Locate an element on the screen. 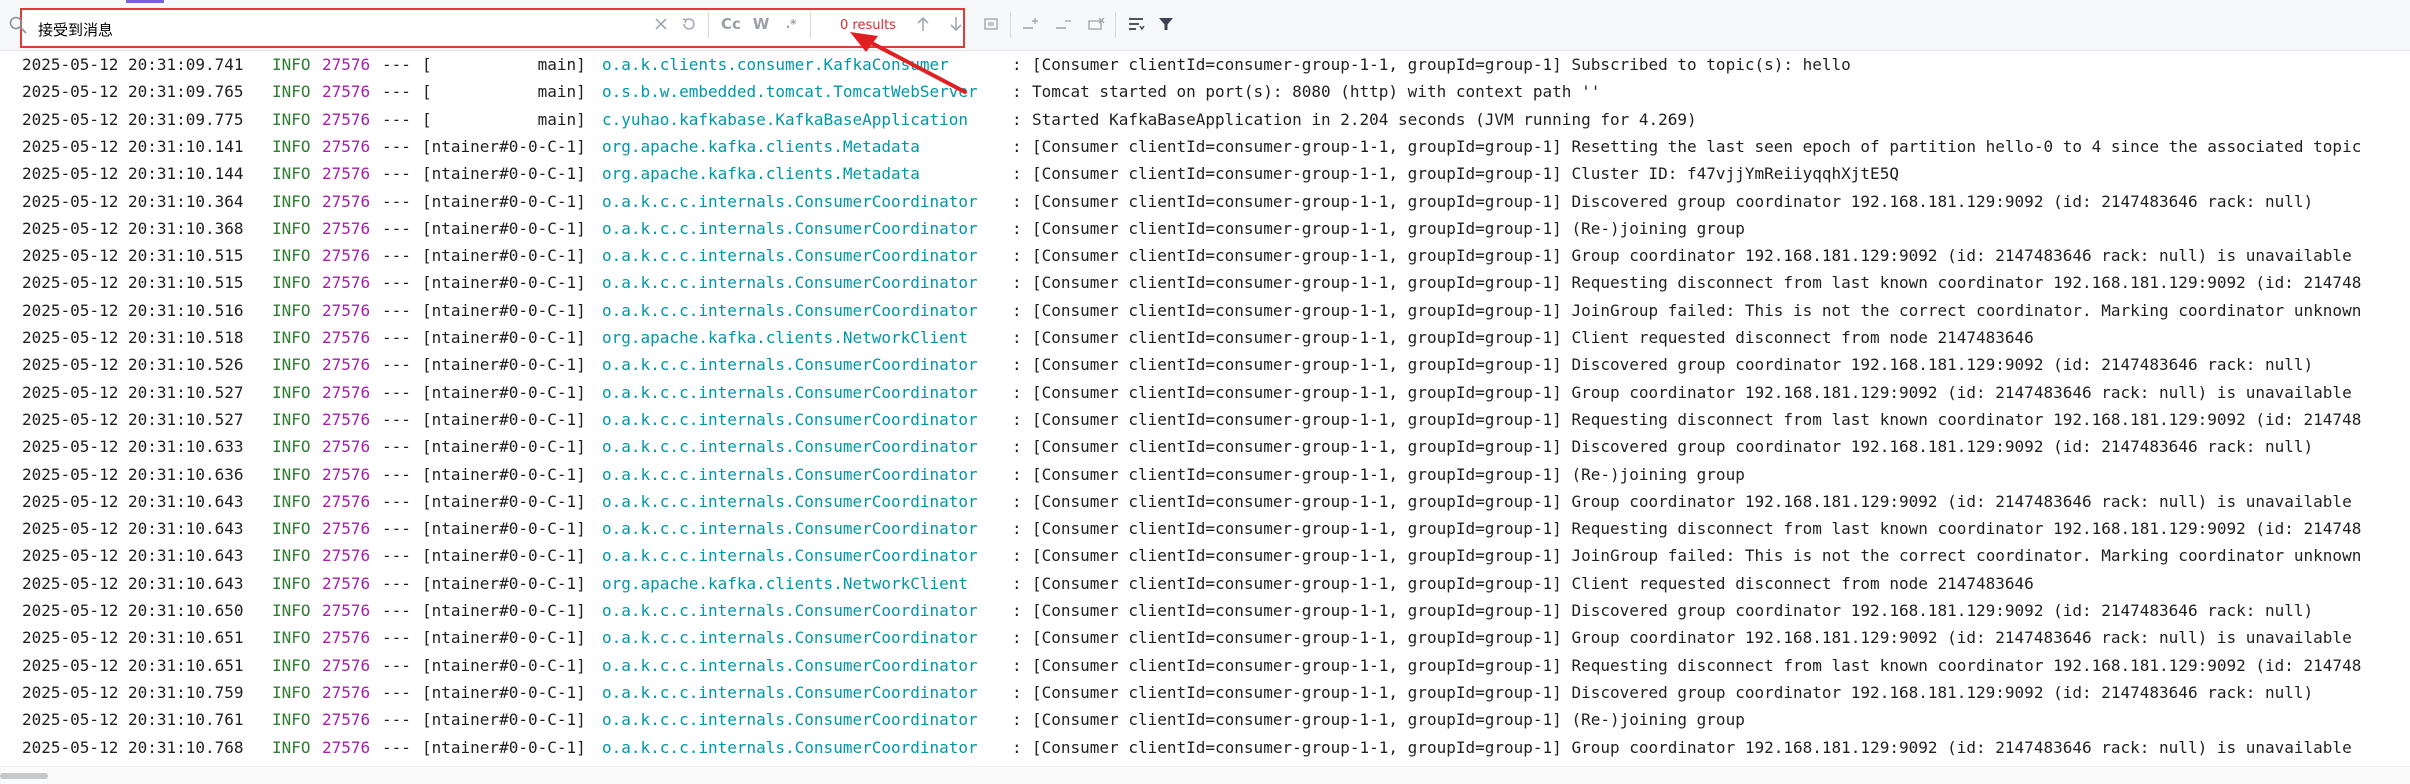  log-timestamp: 2025-05-12 20:31:10.141 is located at coordinates (133, 146).